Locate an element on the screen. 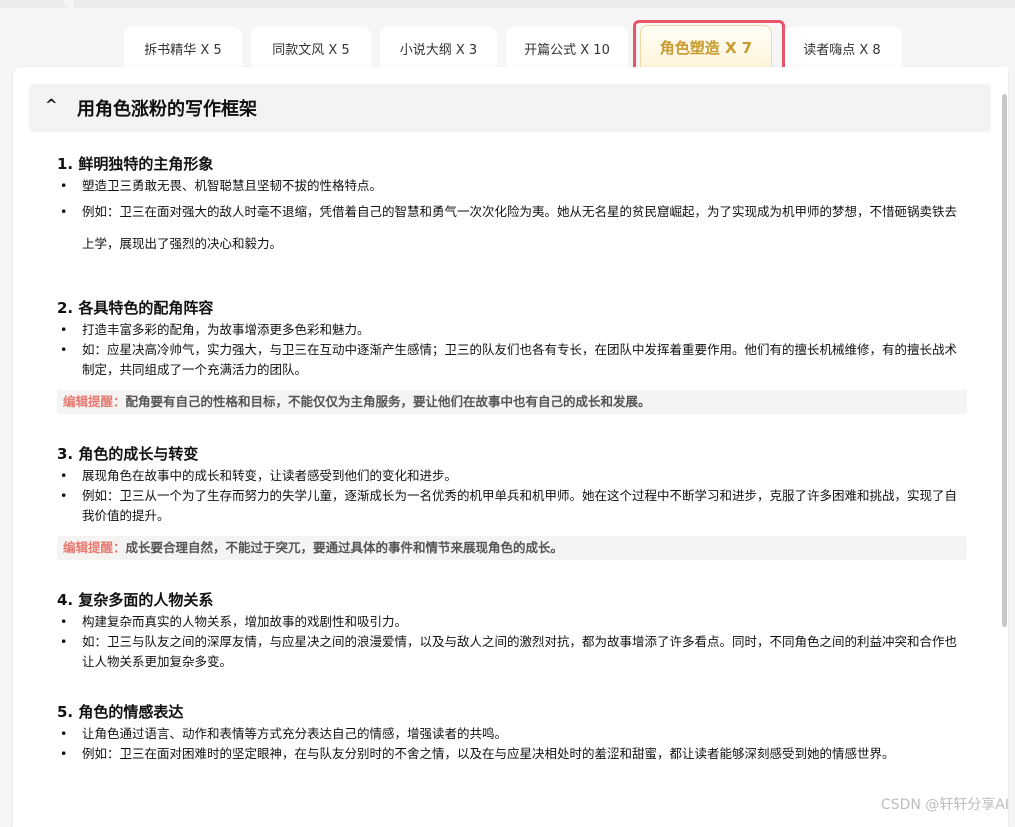  note-text: 成长要合理自然，不能过于突兀，要通过具体的事件和情节来展现角色的成长。 is located at coordinates (344, 547).